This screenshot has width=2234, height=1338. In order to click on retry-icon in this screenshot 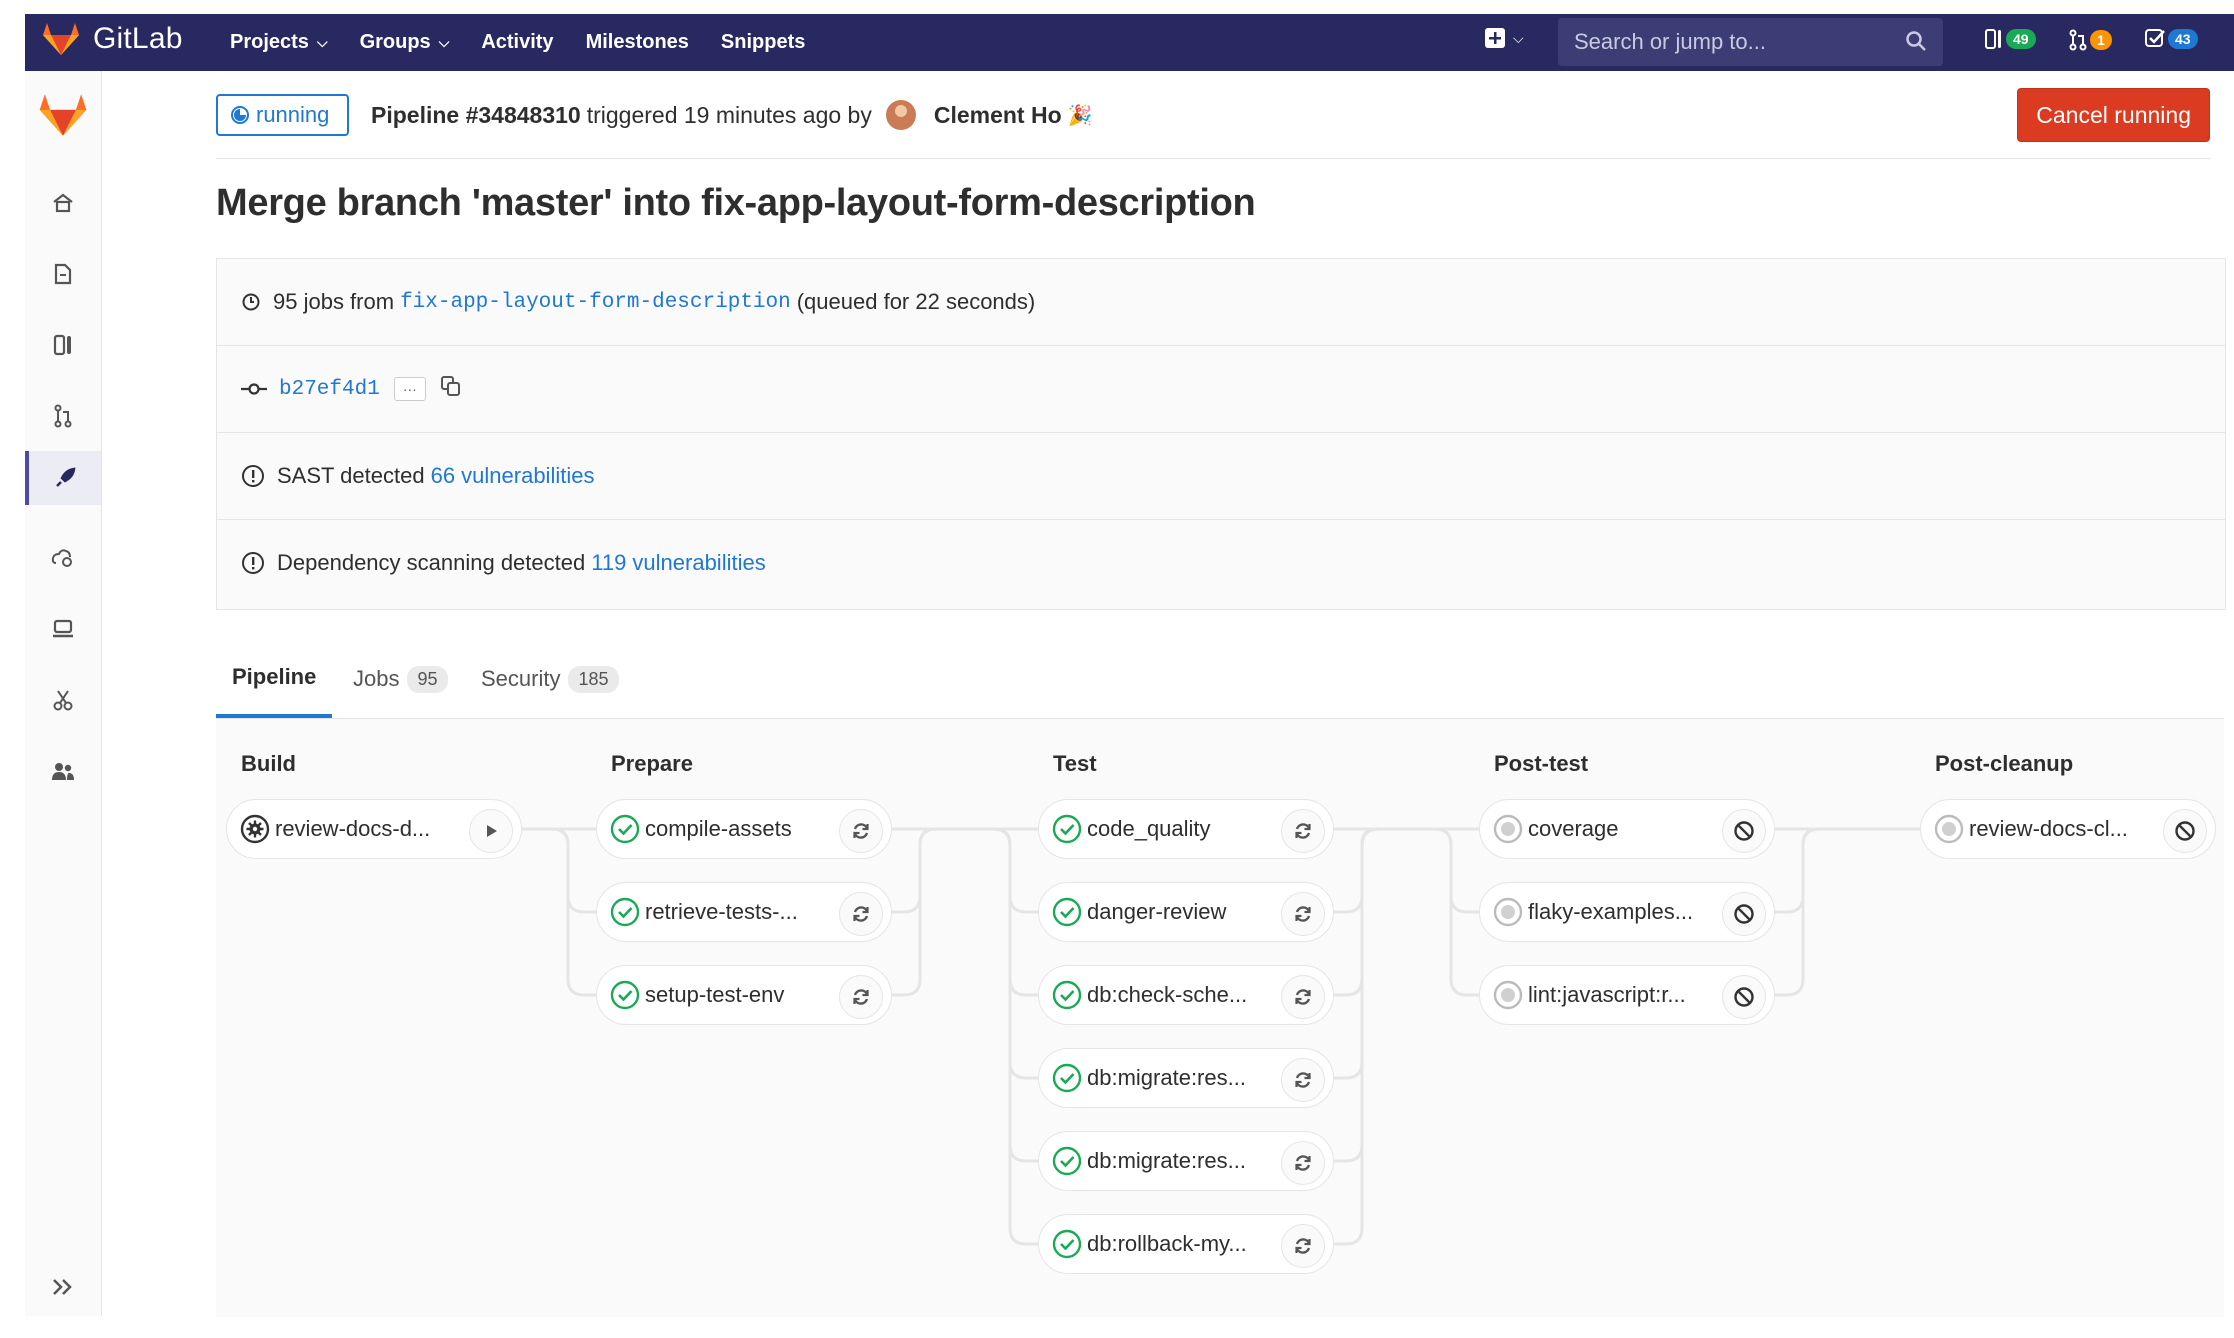, I will do `click(1303, 1080)`.